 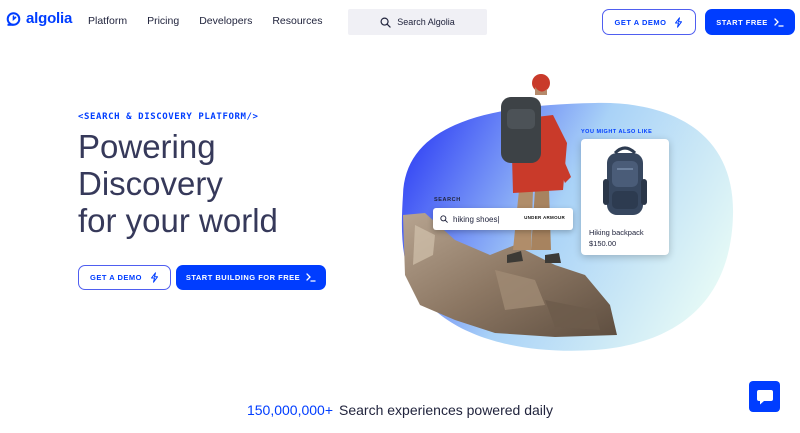 I want to click on hero-title-line-3: for your world, so click(x=178, y=220).